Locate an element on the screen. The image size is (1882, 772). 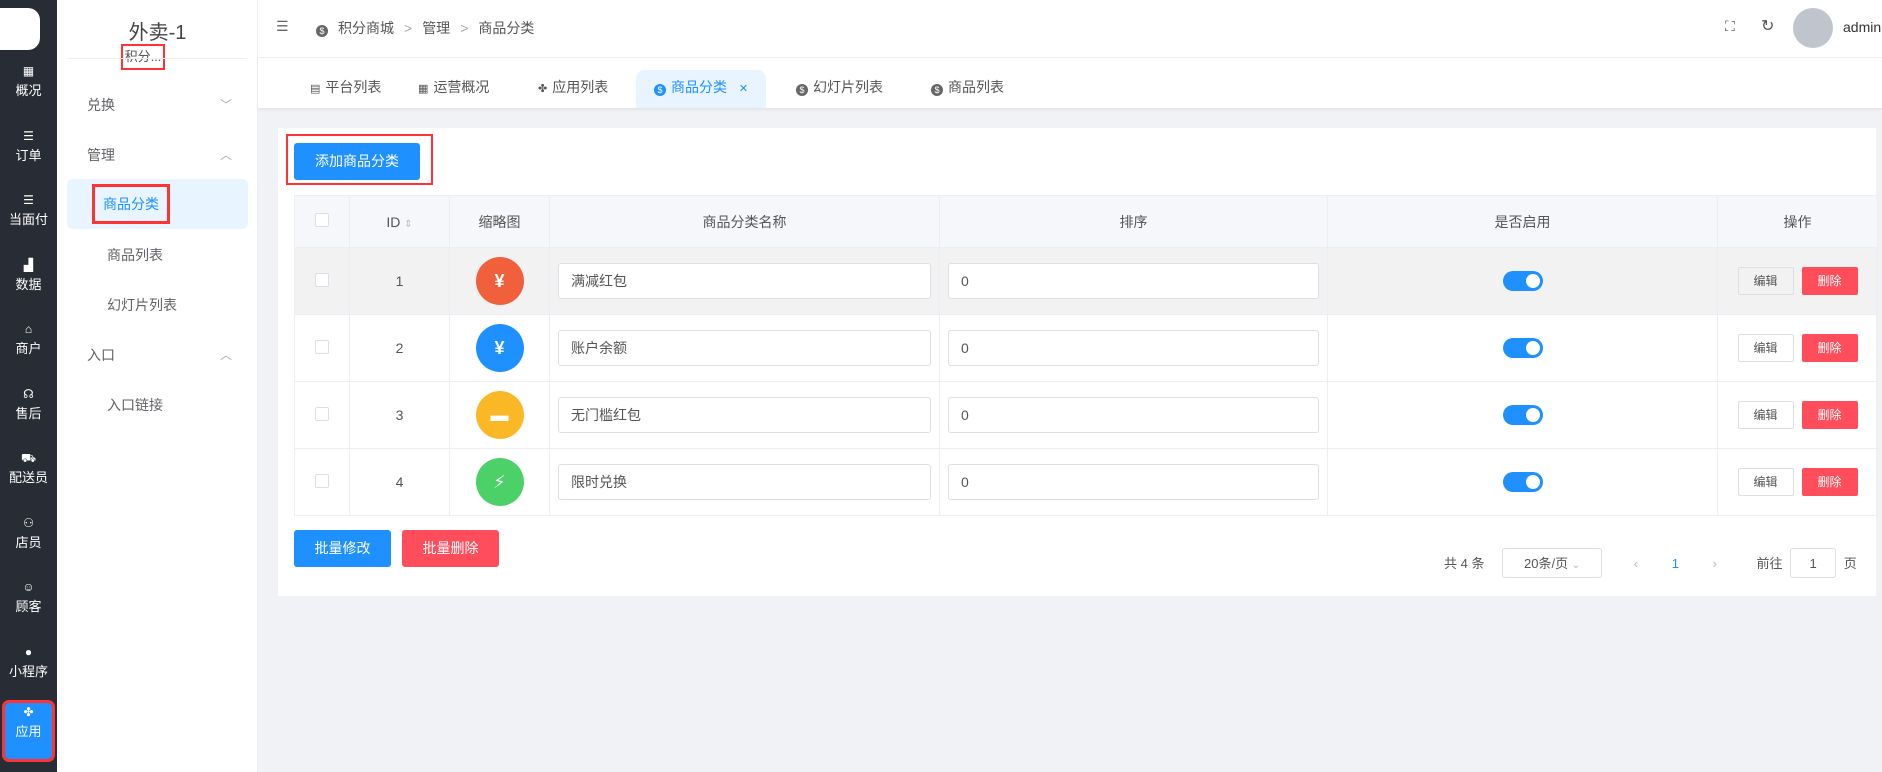
nav-label: 配送员 is located at coordinates (28, 477).